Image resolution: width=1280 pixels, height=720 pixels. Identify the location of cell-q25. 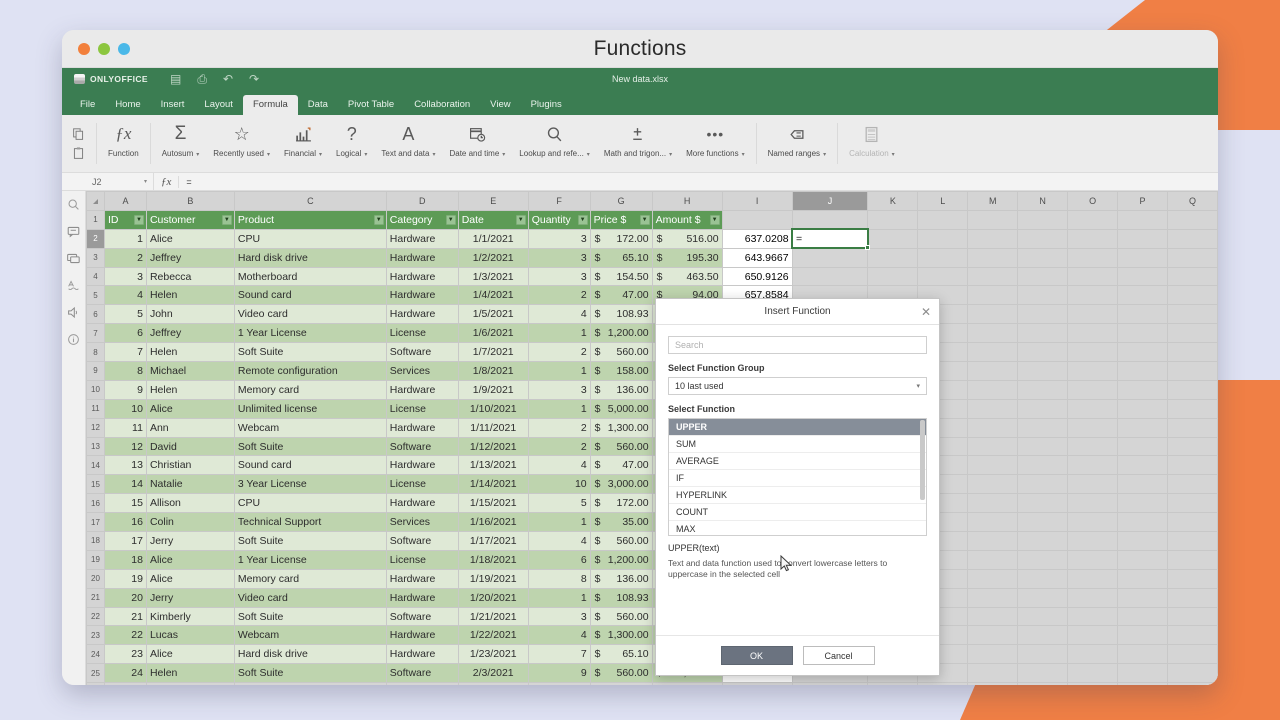
(1192, 673).